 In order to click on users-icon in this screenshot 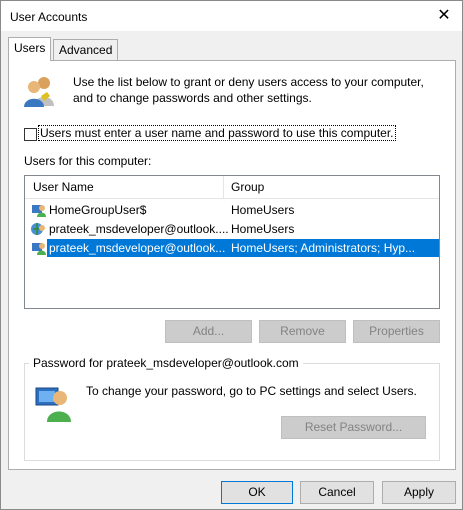, I will do `click(39, 92)`.